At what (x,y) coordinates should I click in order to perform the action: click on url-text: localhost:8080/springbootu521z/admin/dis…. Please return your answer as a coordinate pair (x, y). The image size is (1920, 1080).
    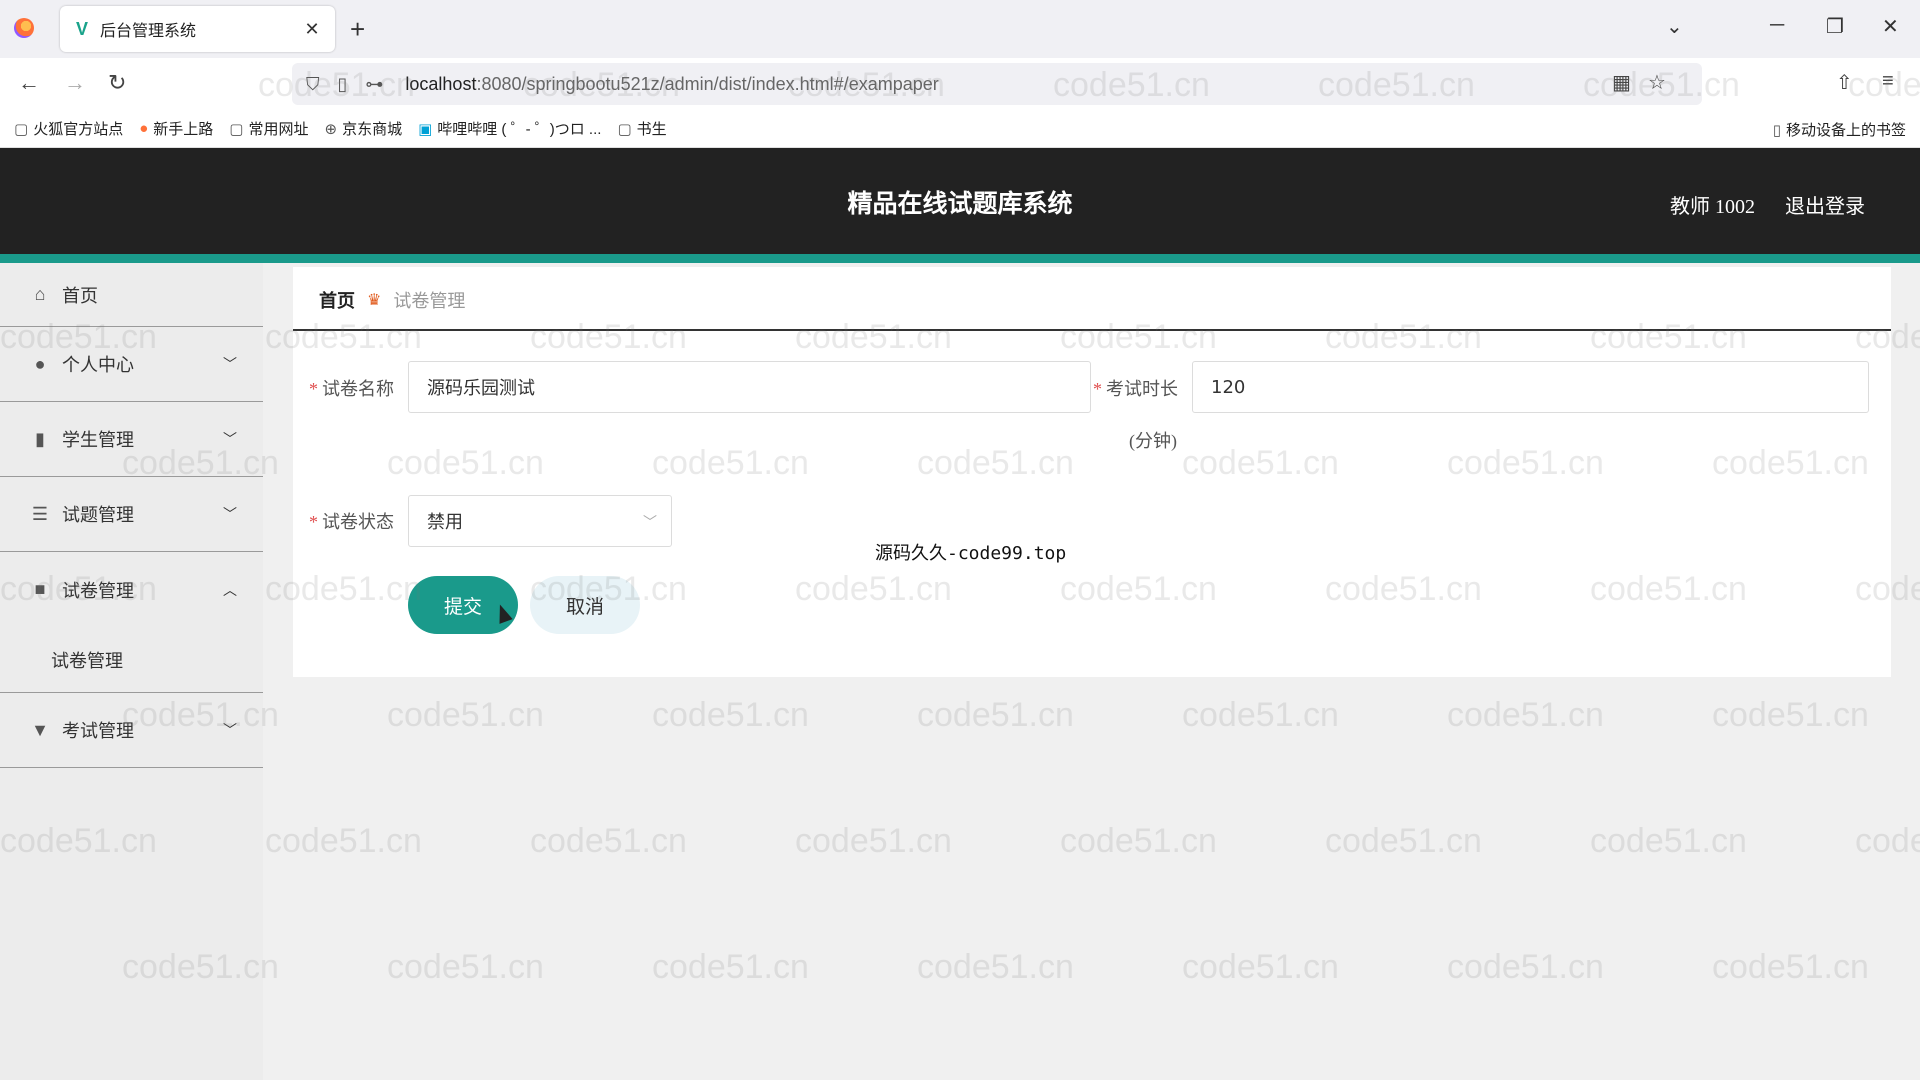
    Looking at the image, I should click on (671, 84).